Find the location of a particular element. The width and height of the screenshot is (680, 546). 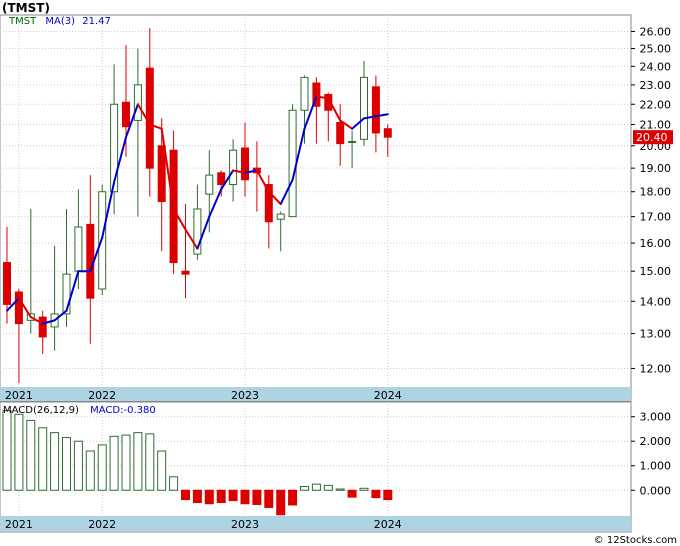

price-y-tick-label: 23.00 is located at coordinates (656, 85).